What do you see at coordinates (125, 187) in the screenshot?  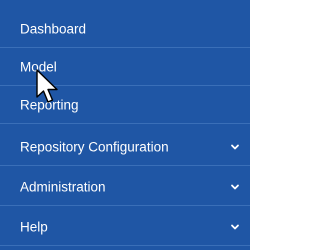 I see `sidebar-item-administration: Administration` at bounding box center [125, 187].